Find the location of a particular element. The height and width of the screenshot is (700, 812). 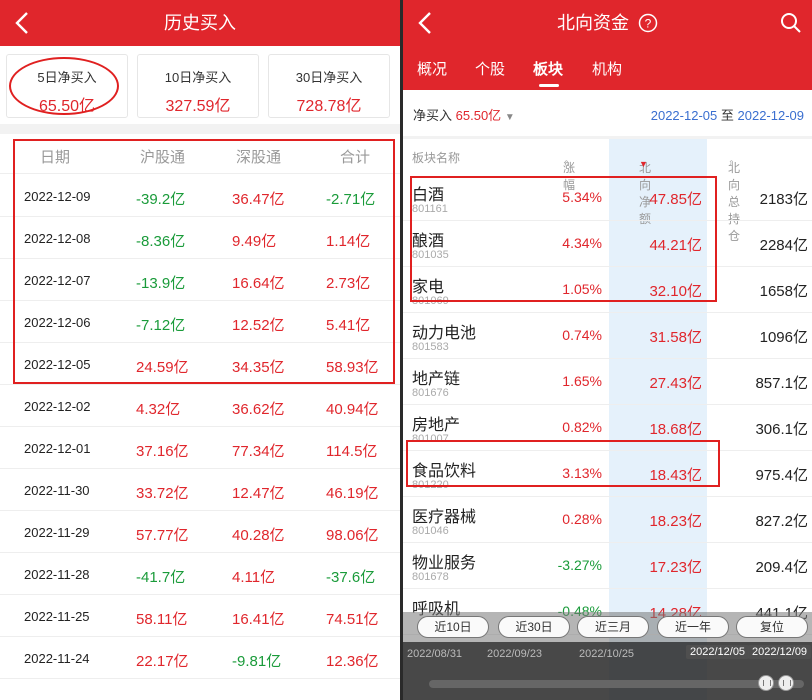

sector-chg: 0.28% is located at coordinates (582, 519).